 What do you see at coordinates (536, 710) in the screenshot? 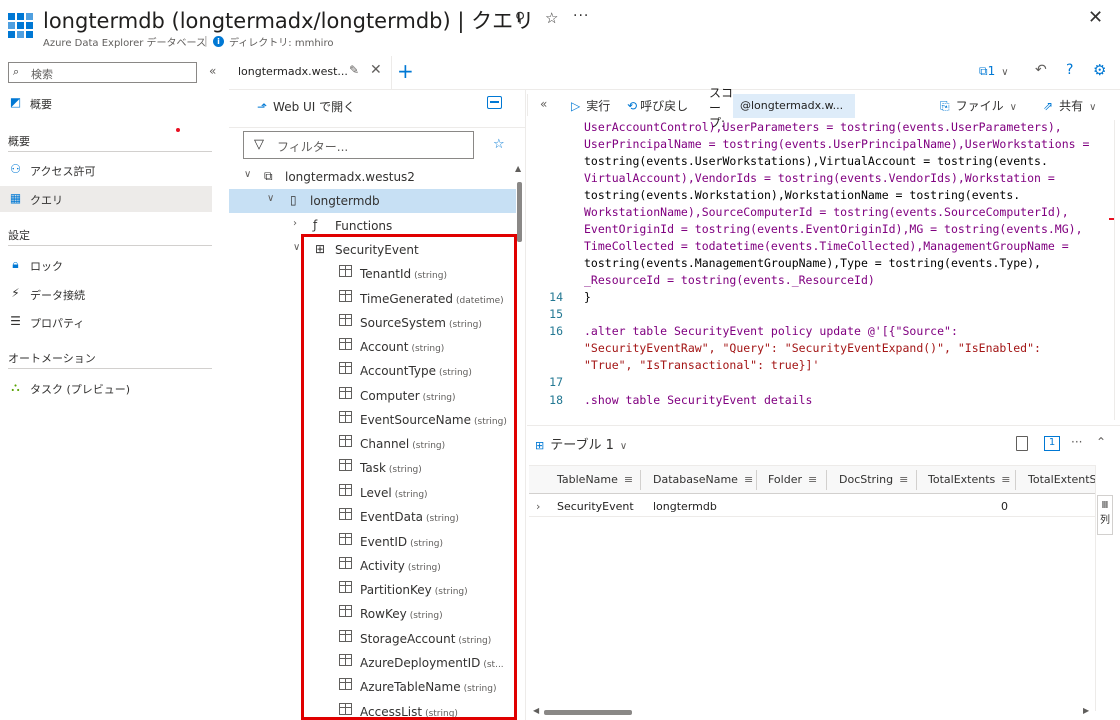
I see `scroll-left-icon: ◀` at bounding box center [536, 710].